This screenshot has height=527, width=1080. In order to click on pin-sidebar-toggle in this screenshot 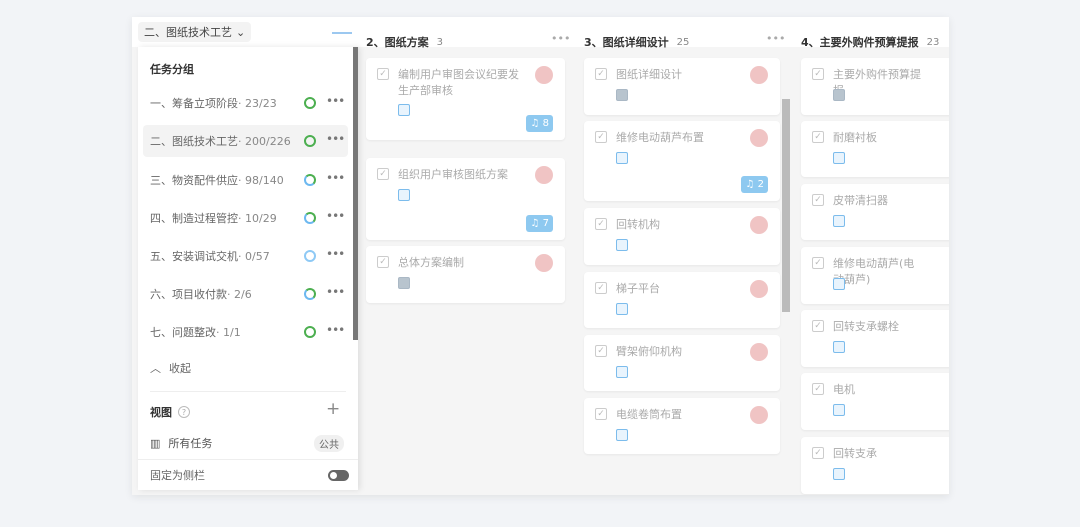, I will do `click(338, 475)`.